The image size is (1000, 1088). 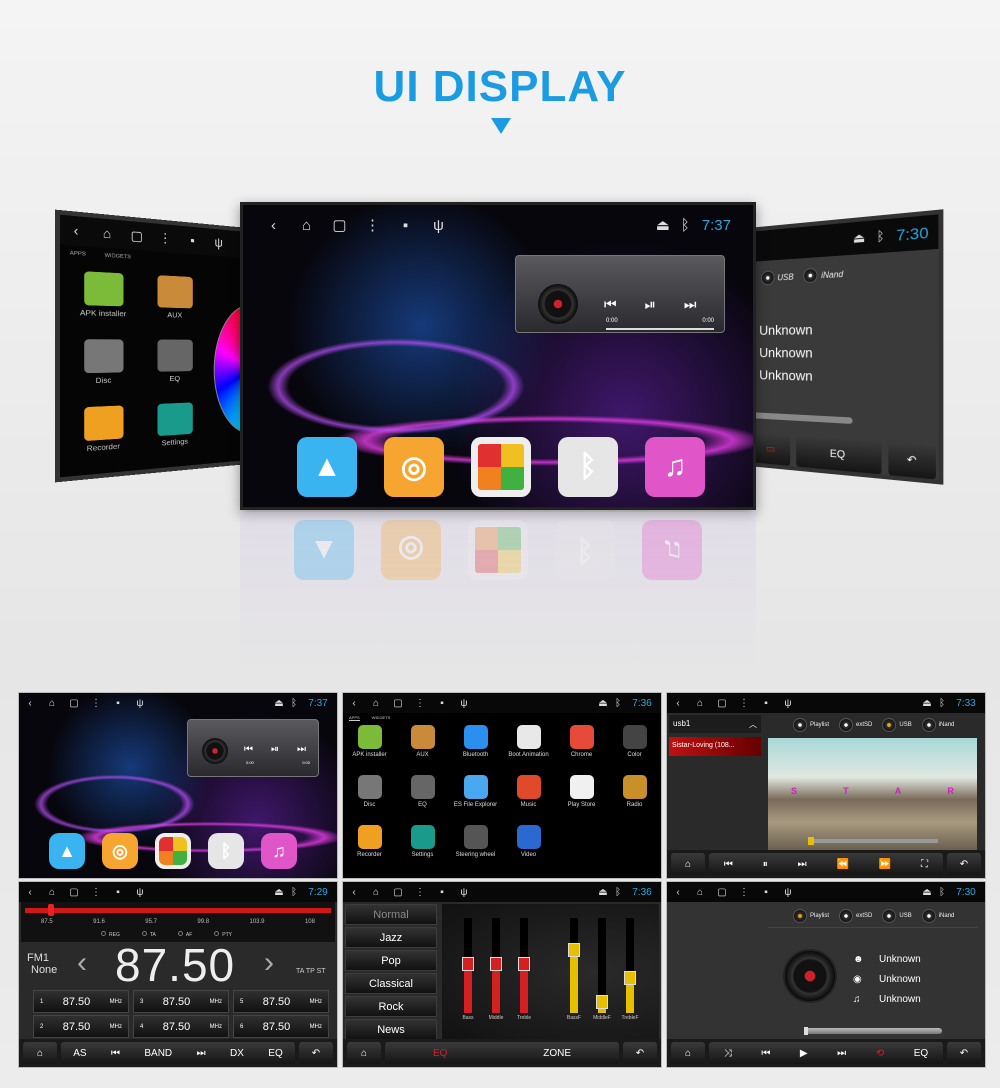 What do you see at coordinates (880, 1053) in the screenshot?
I see `repeat-button: ⟲` at bounding box center [880, 1053].